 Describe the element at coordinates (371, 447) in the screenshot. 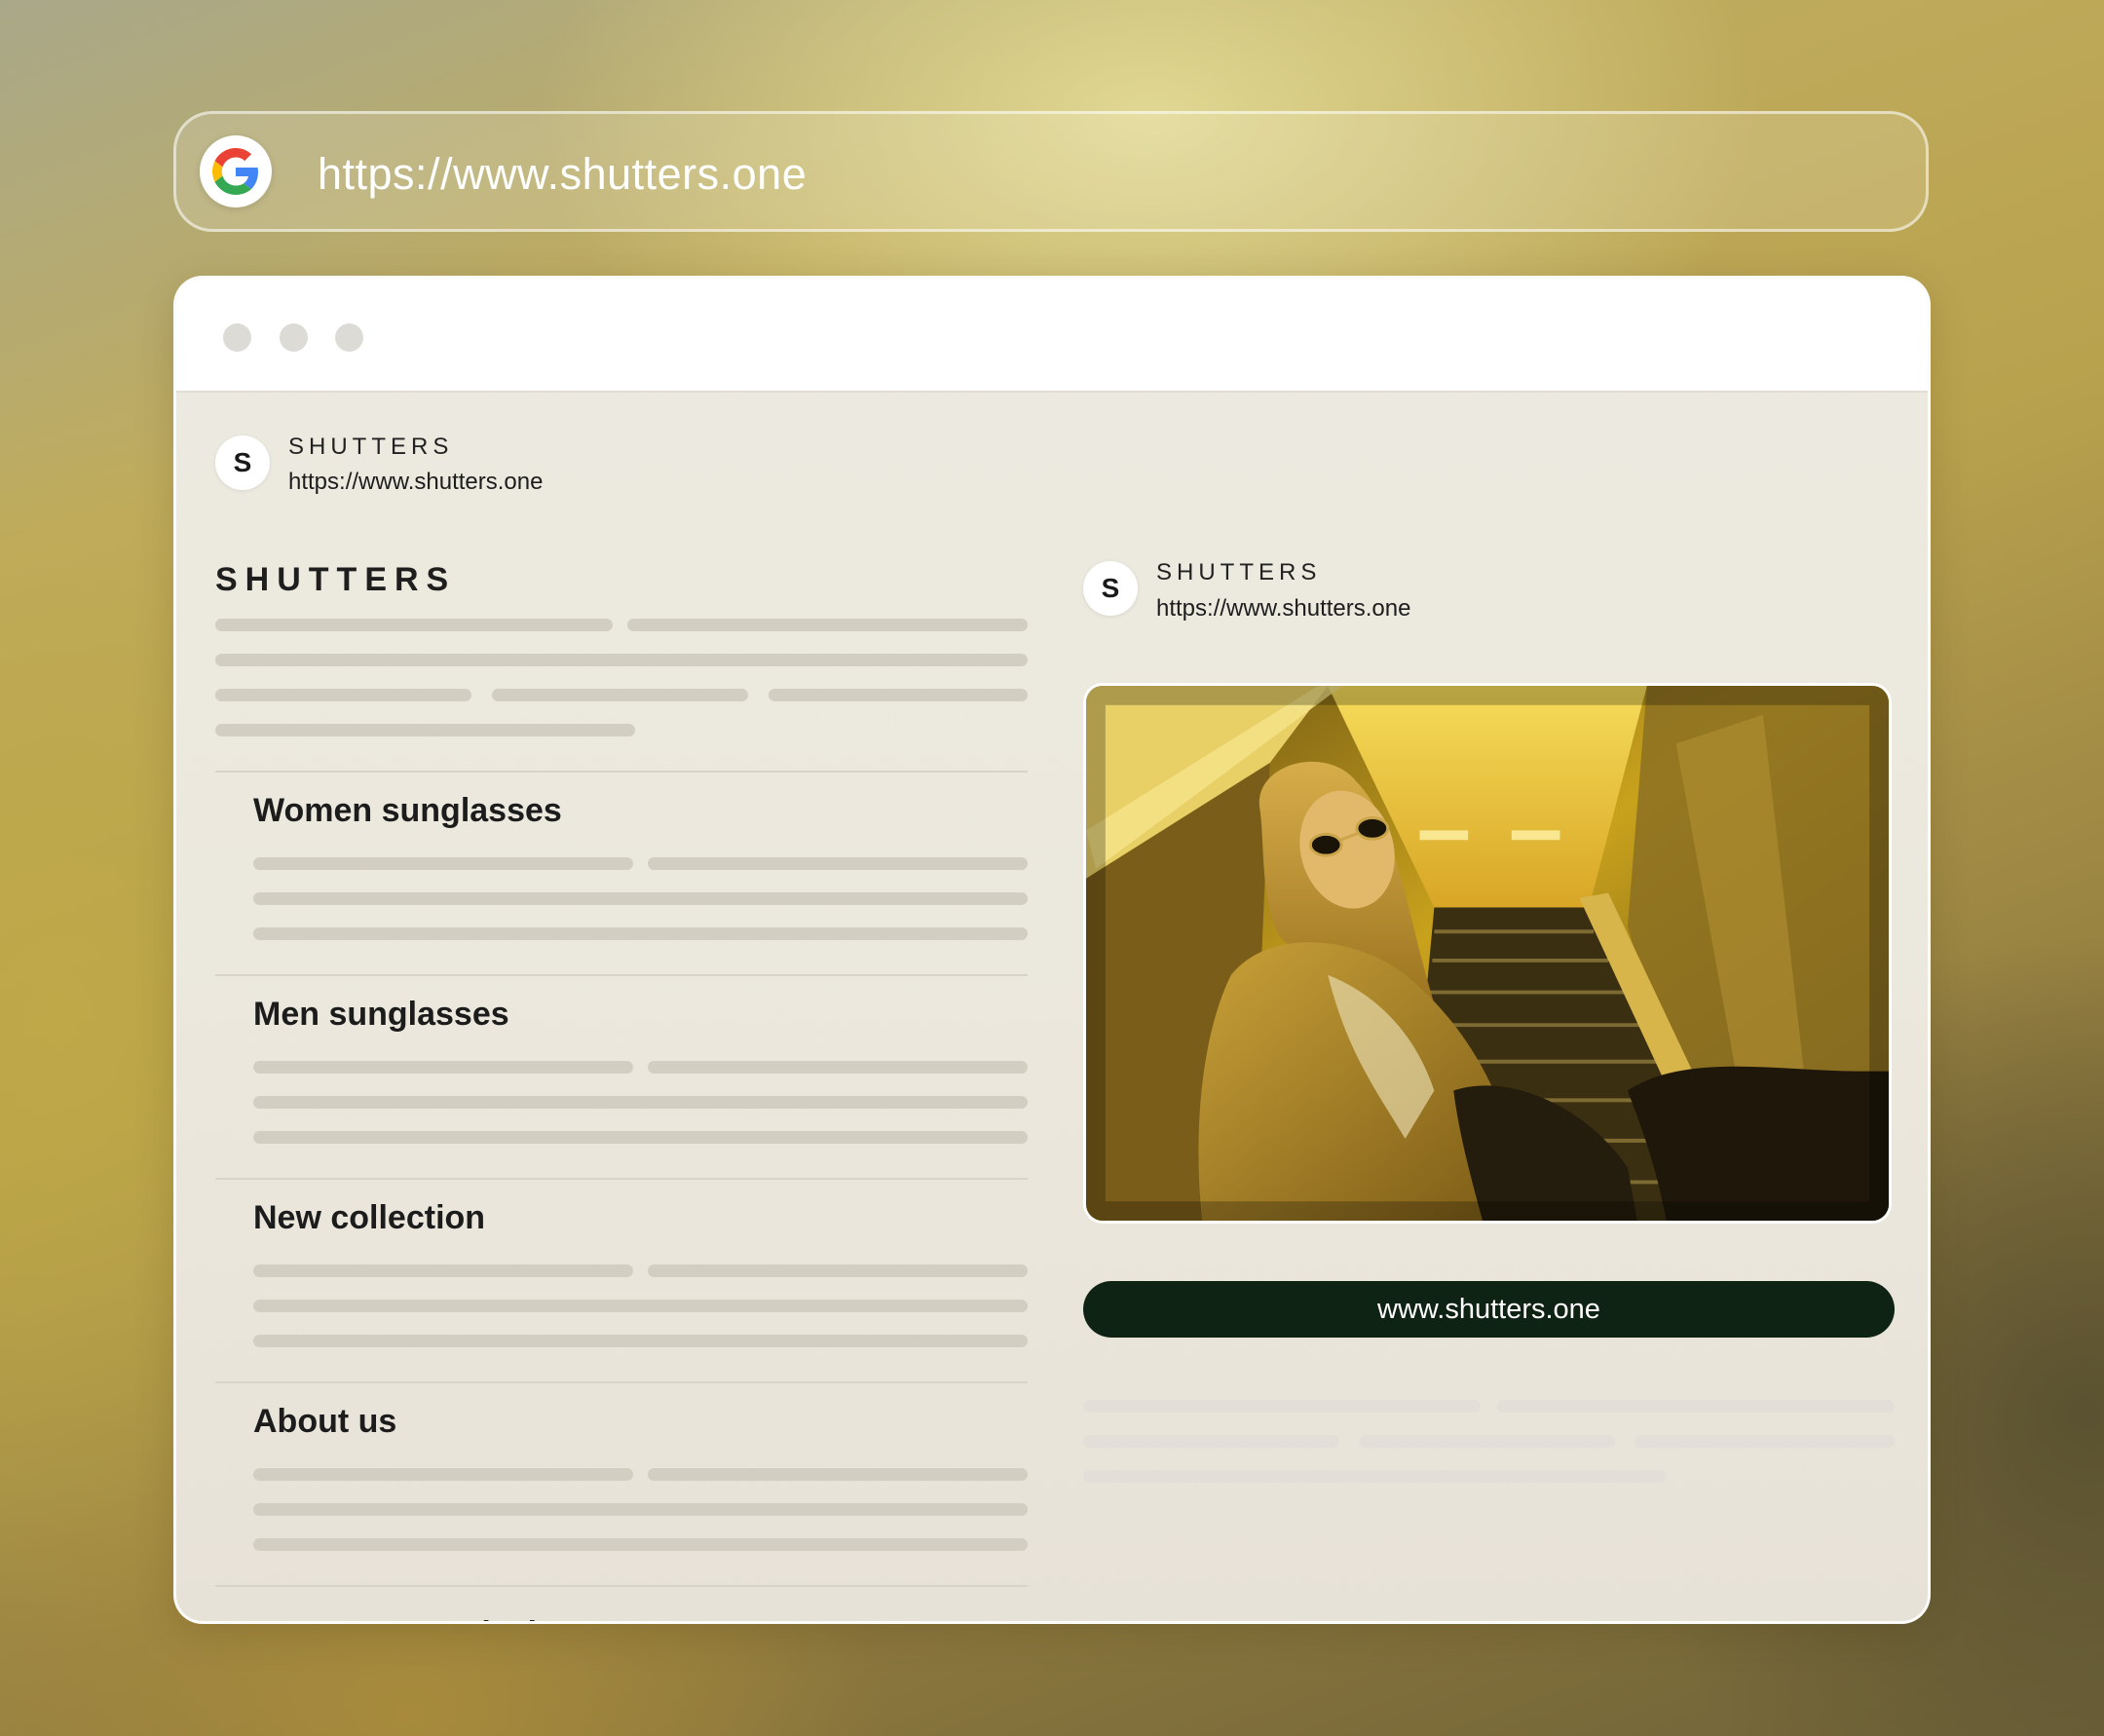

I see `site-name: SHUTTERS` at that location.